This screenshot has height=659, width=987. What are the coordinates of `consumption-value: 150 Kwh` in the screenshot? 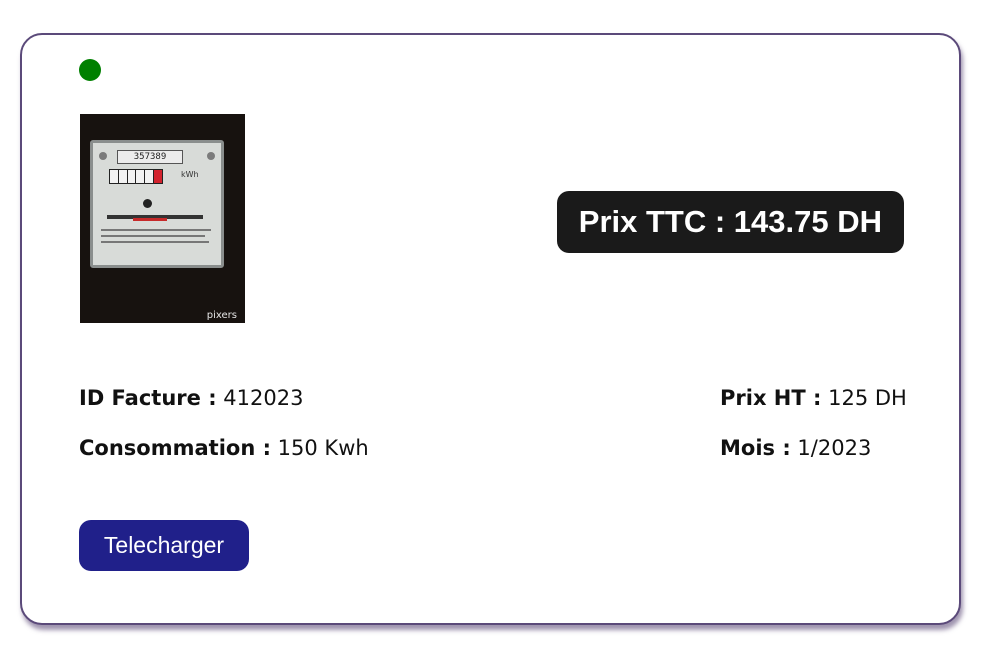 It's located at (323, 448).